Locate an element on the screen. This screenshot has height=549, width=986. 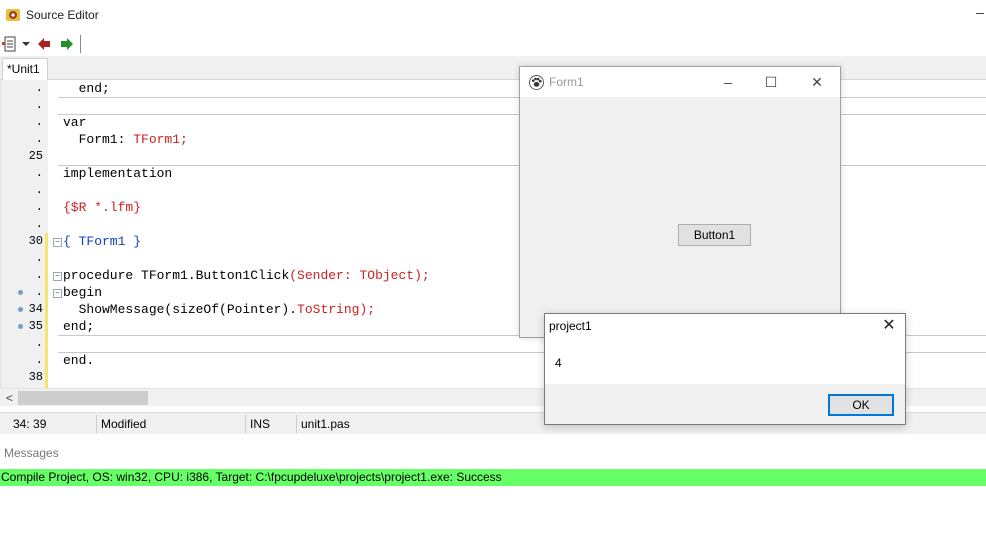
ok-button: OK is located at coordinates (861, 405).